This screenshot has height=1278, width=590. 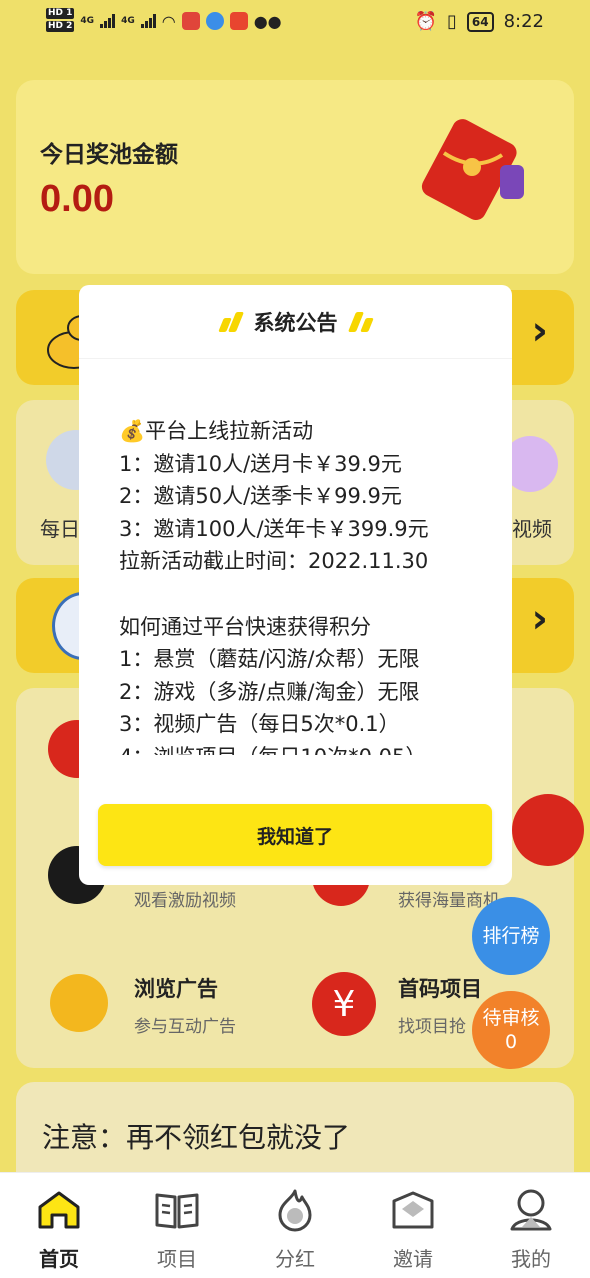 What do you see at coordinates (511, 1018) in the screenshot?
I see `pending-label: 待审核` at bounding box center [511, 1018].